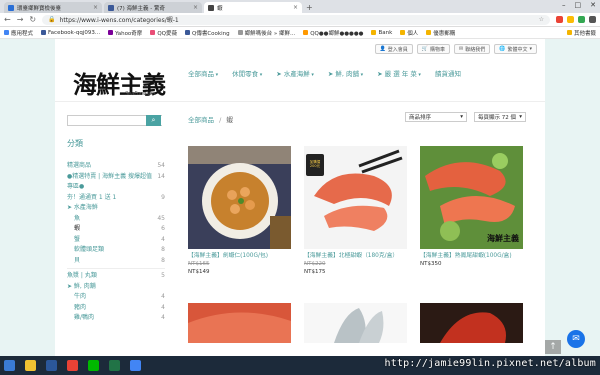 The height and width of the screenshot is (375, 600). I want to click on product-image-crayfish, so click(471, 323).